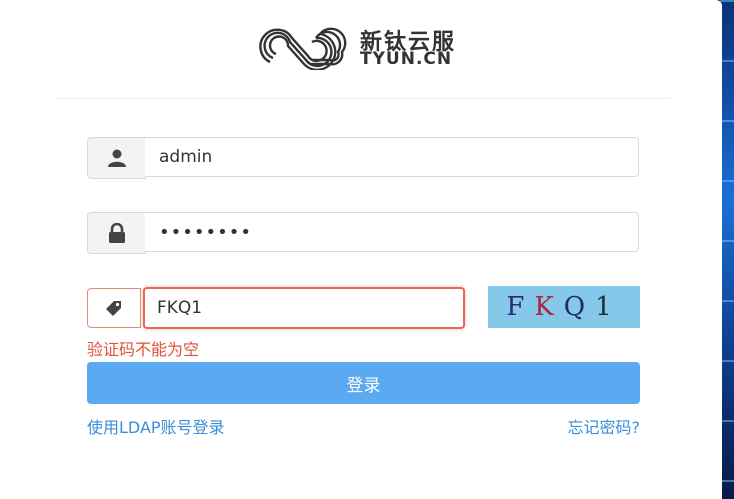  I want to click on username-group, so click(363, 158).